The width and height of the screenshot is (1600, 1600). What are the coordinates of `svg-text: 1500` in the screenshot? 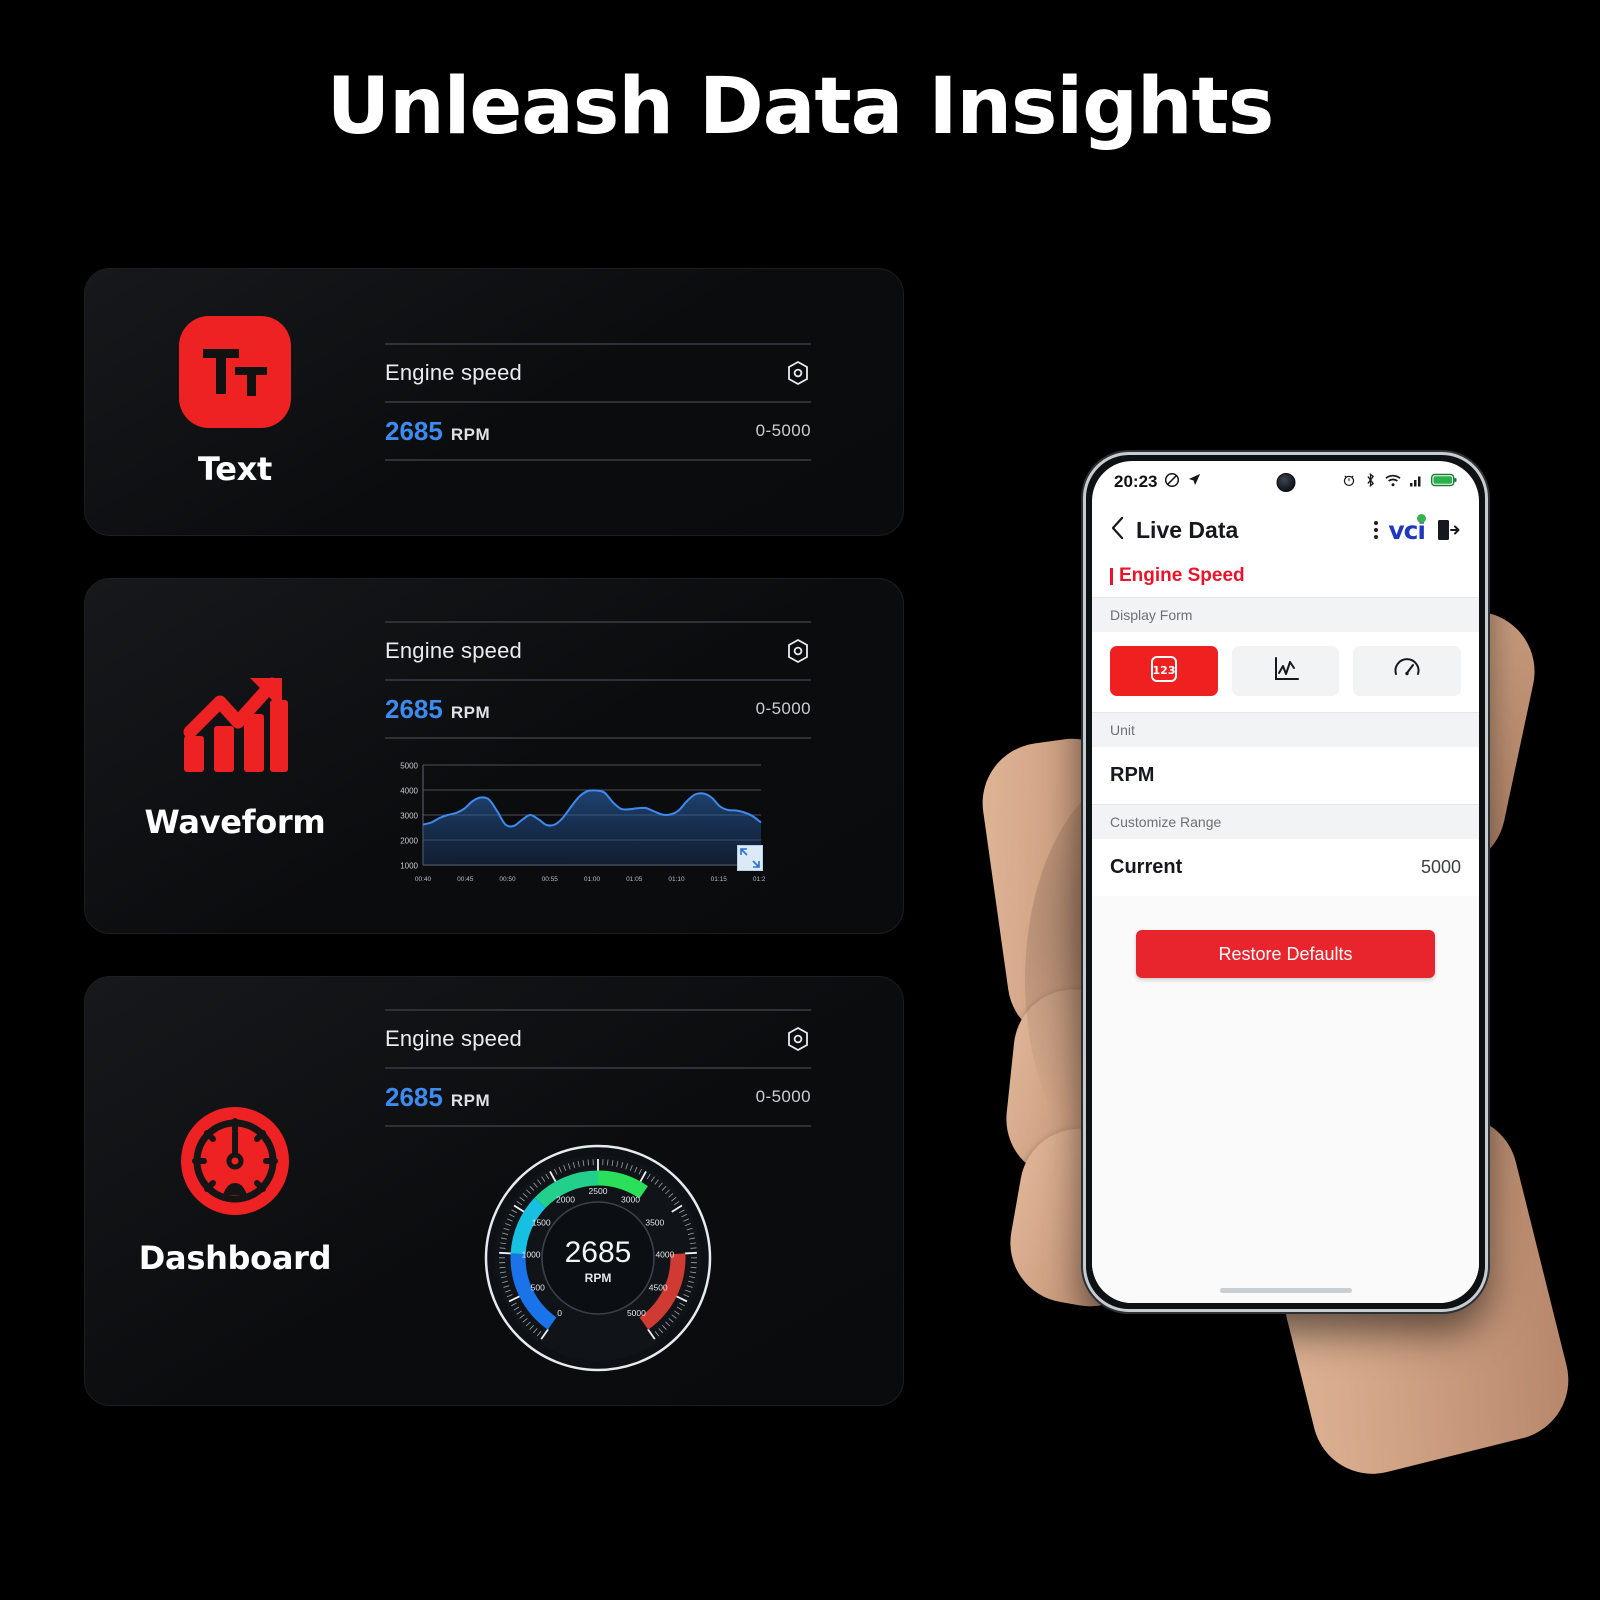 It's located at (541, 1222).